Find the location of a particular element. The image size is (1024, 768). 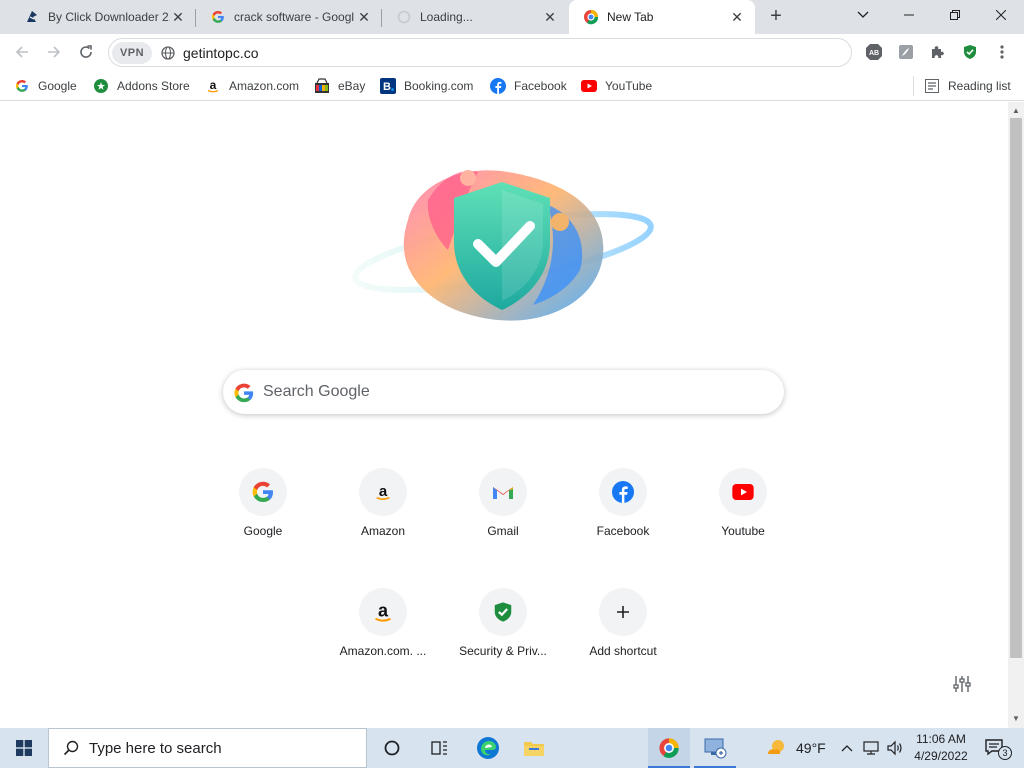

shield-check-icon is located at coordinates (503, 612).